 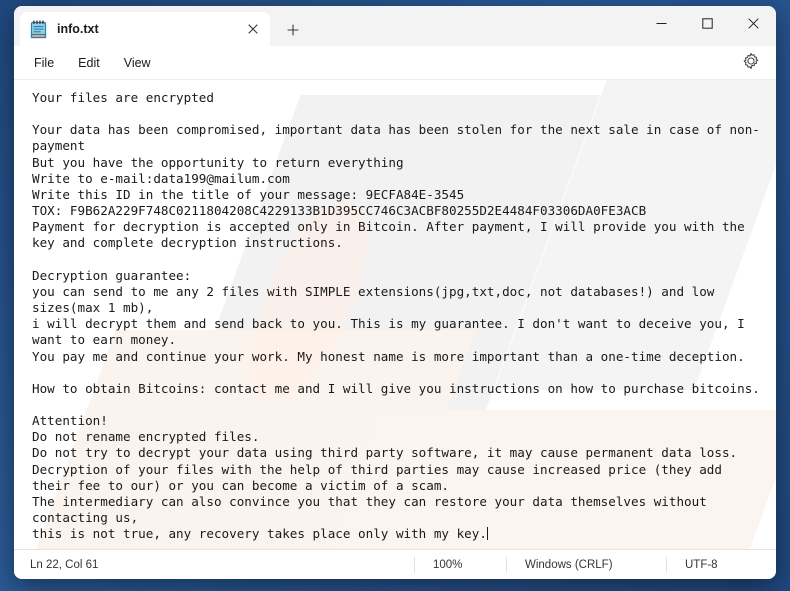 What do you see at coordinates (395, 63) in the screenshot?
I see `menu-bar: File Edit View` at bounding box center [395, 63].